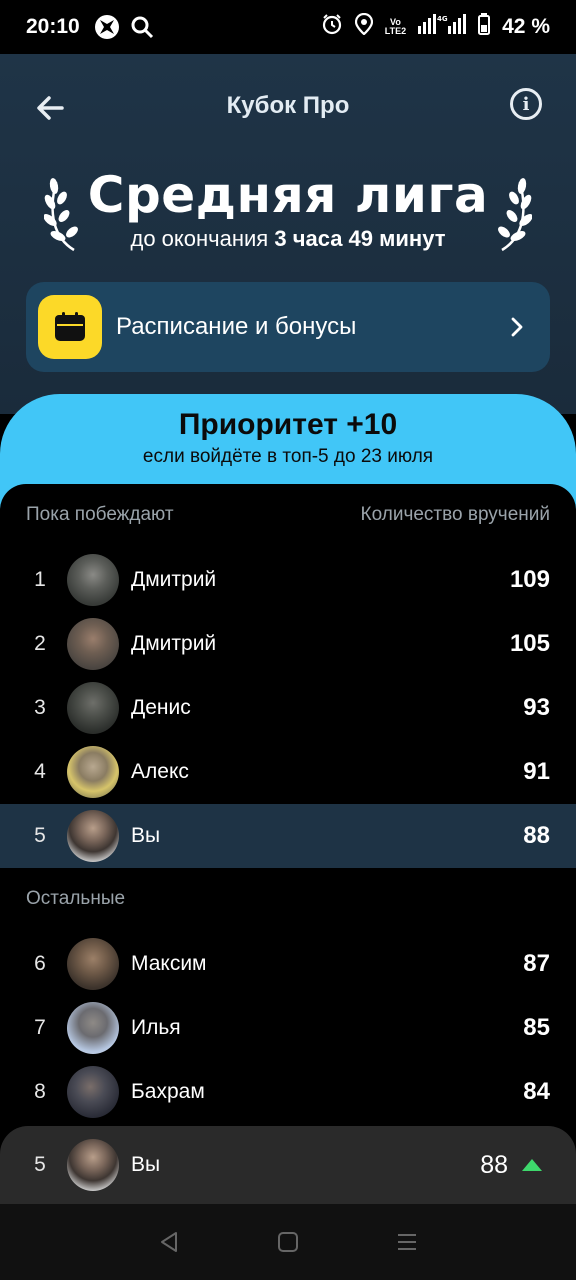 The height and width of the screenshot is (1280, 576). I want to click on priority-subtitle: если войдёте в топ-5 до 23 июля, so click(288, 456).